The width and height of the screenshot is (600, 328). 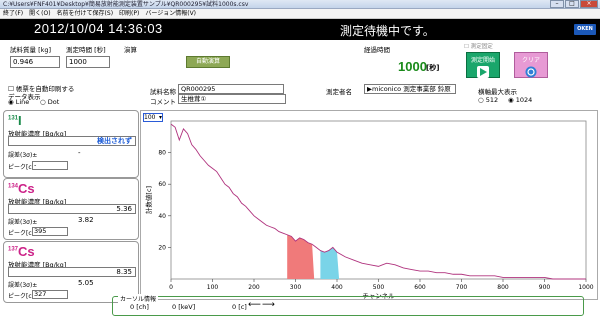 What do you see at coordinates (22, 102) in the screenshot?
I see `radio-line-label: Line` at bounding box center [22, 102].